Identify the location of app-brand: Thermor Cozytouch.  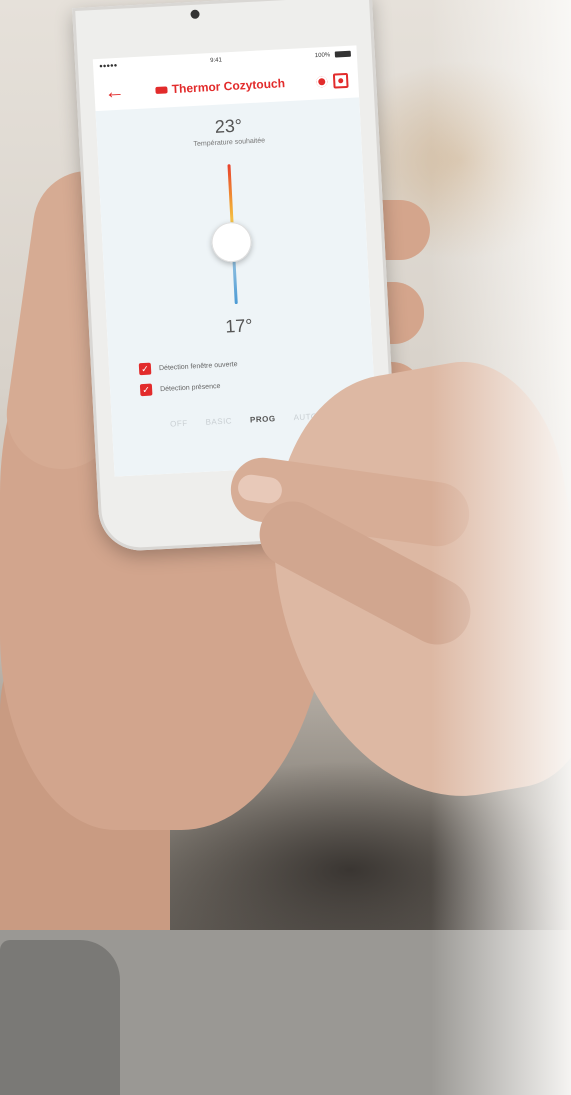
(220, 86).